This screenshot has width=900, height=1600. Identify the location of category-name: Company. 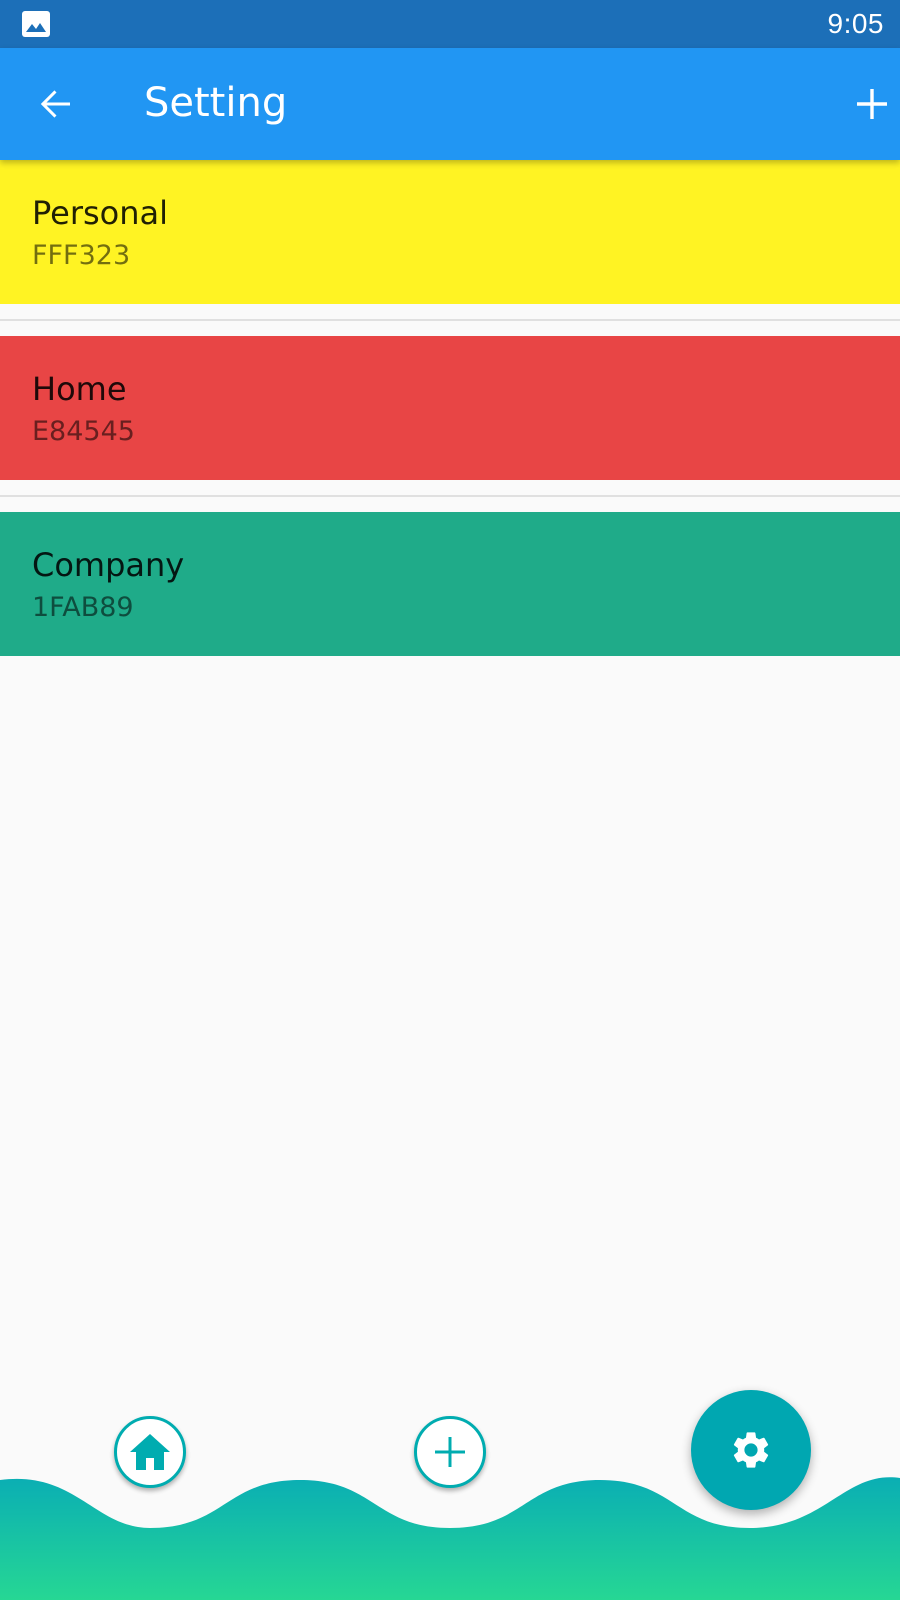
(108, 565).